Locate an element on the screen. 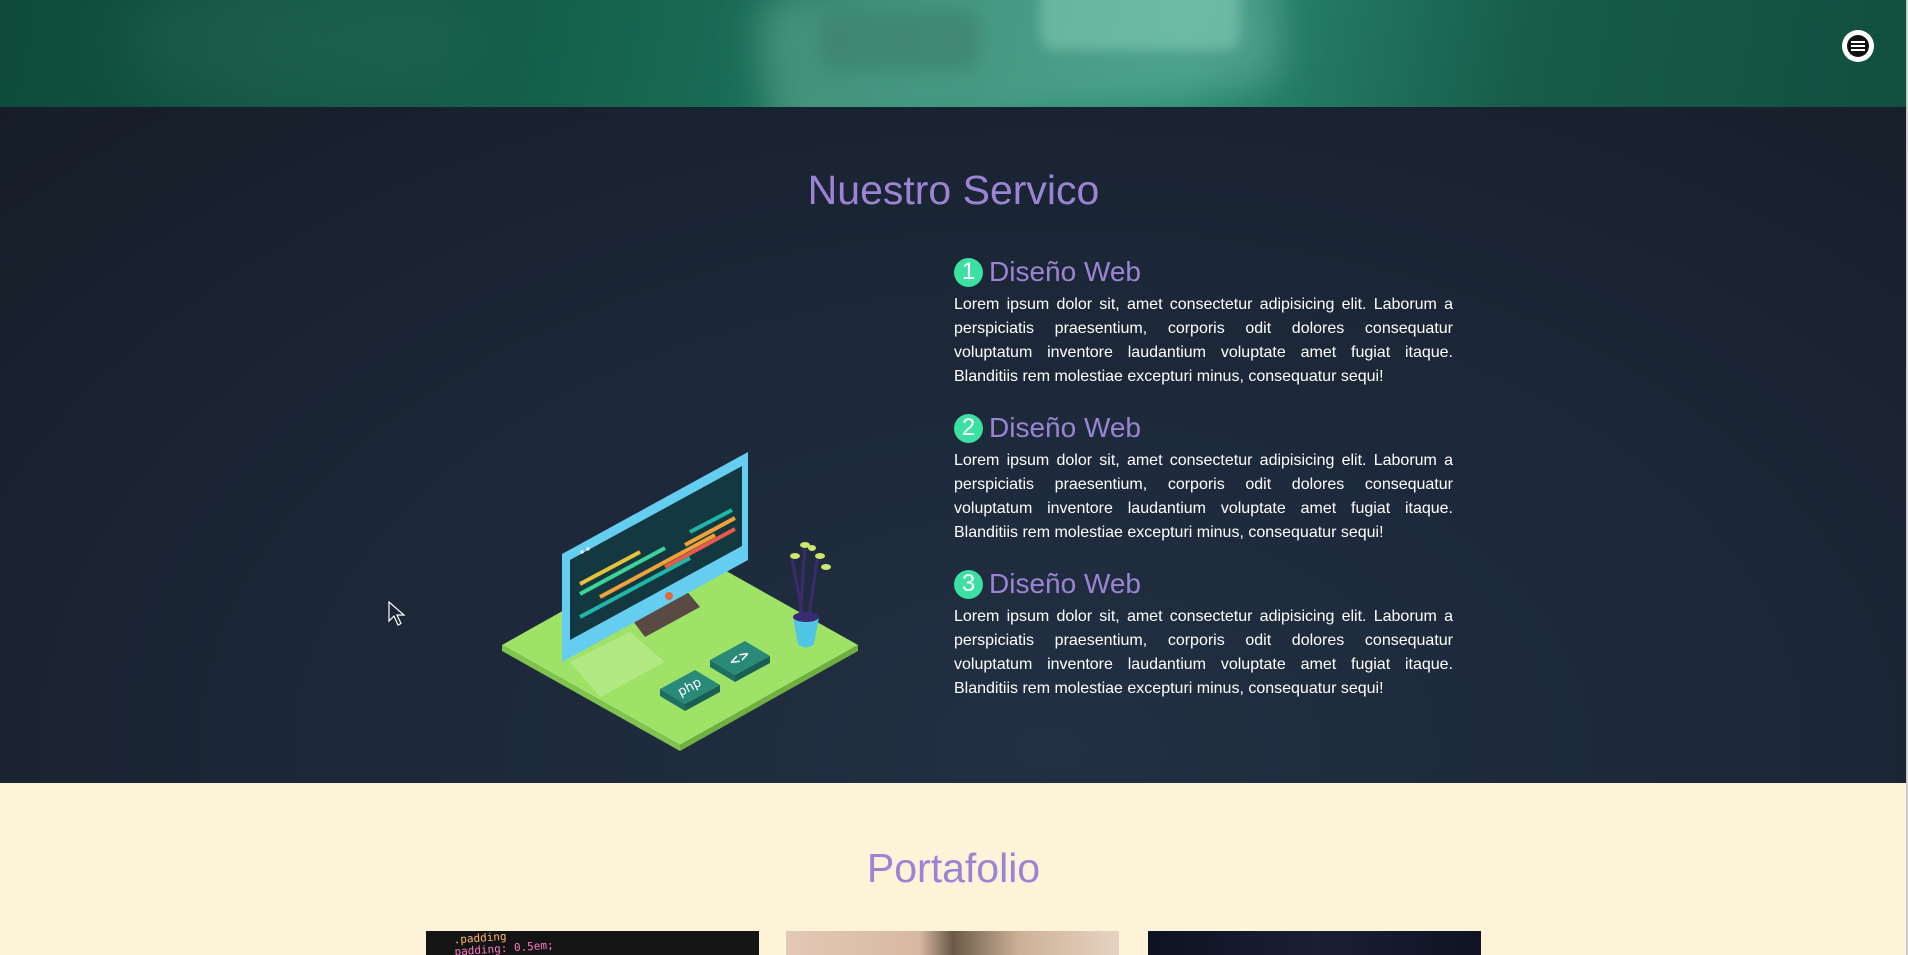  service-number-badge: 1 is located at coordinates (968, 272).